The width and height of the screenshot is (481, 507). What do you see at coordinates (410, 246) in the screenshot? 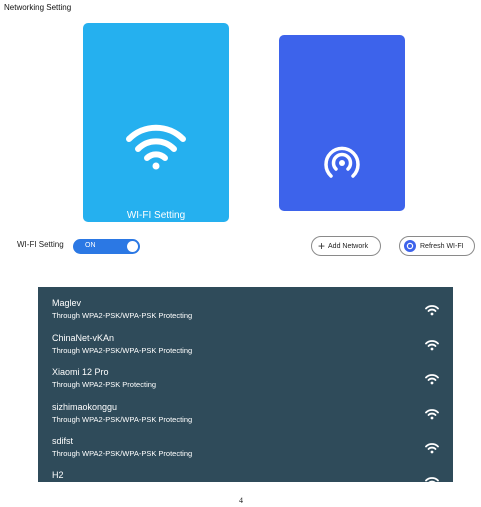
I see `refresh-icon` at bounding box center [410, 246].